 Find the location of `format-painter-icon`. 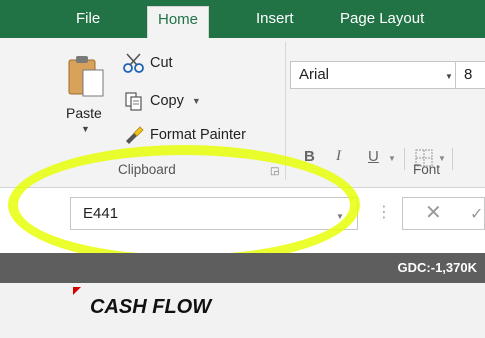

format-painter-icon is located at coordinates (135, 135).